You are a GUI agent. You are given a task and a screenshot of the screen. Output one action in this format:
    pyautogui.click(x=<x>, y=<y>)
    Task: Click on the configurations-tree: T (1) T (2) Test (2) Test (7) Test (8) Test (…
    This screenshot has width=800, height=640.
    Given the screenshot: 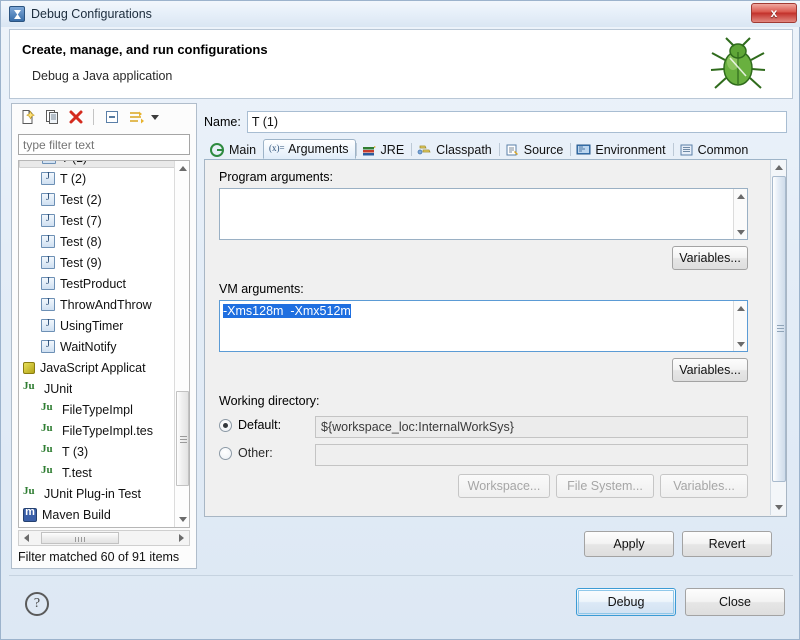 What is the action you would take?
    pyautogui.click(x=104, y=344)
    